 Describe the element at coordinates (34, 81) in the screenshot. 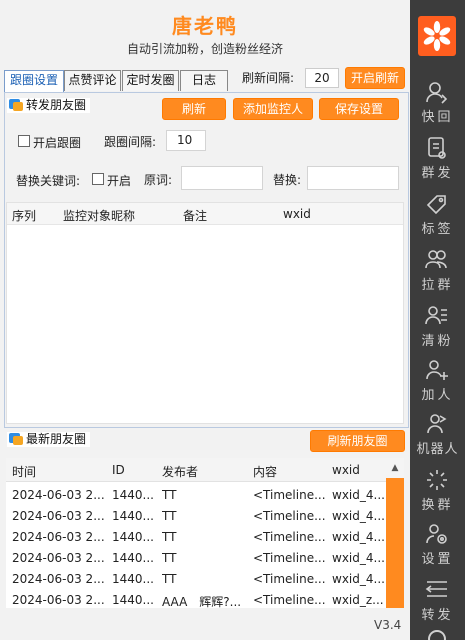

I see `tab-follow-settings: 跟圈设置` at that location.